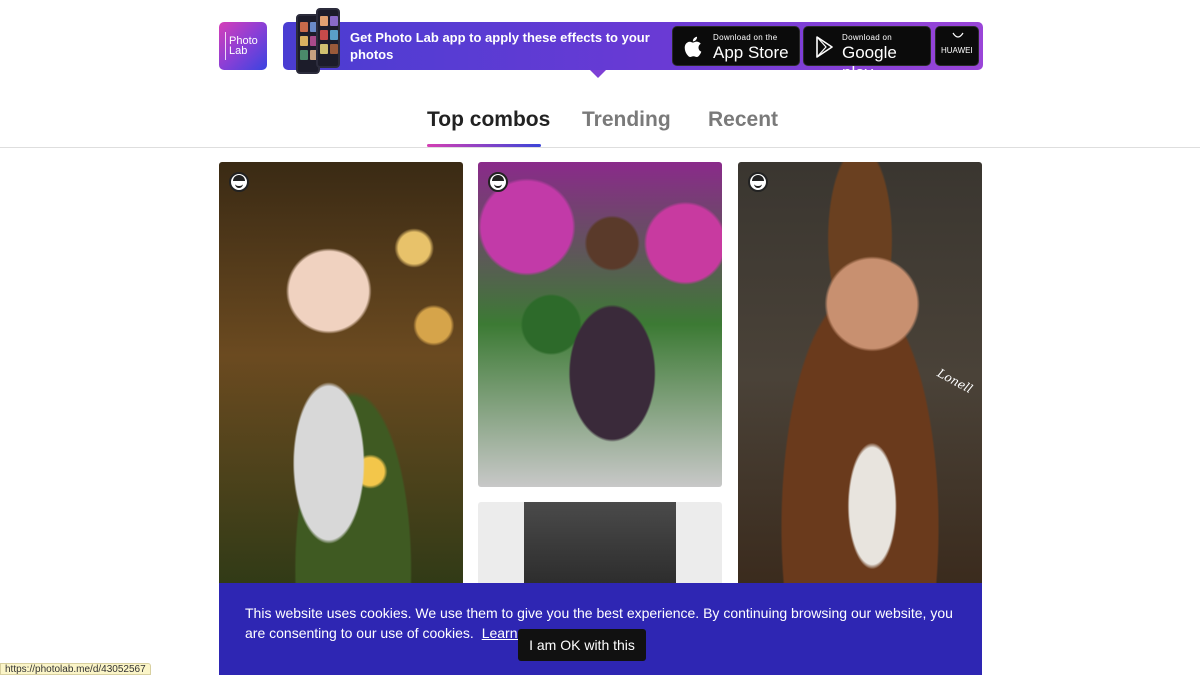  What do you see at coordinates (745, 37) in the screenshot?
I see `apple-small-label: Download on the` at bounding box center [745, 37].